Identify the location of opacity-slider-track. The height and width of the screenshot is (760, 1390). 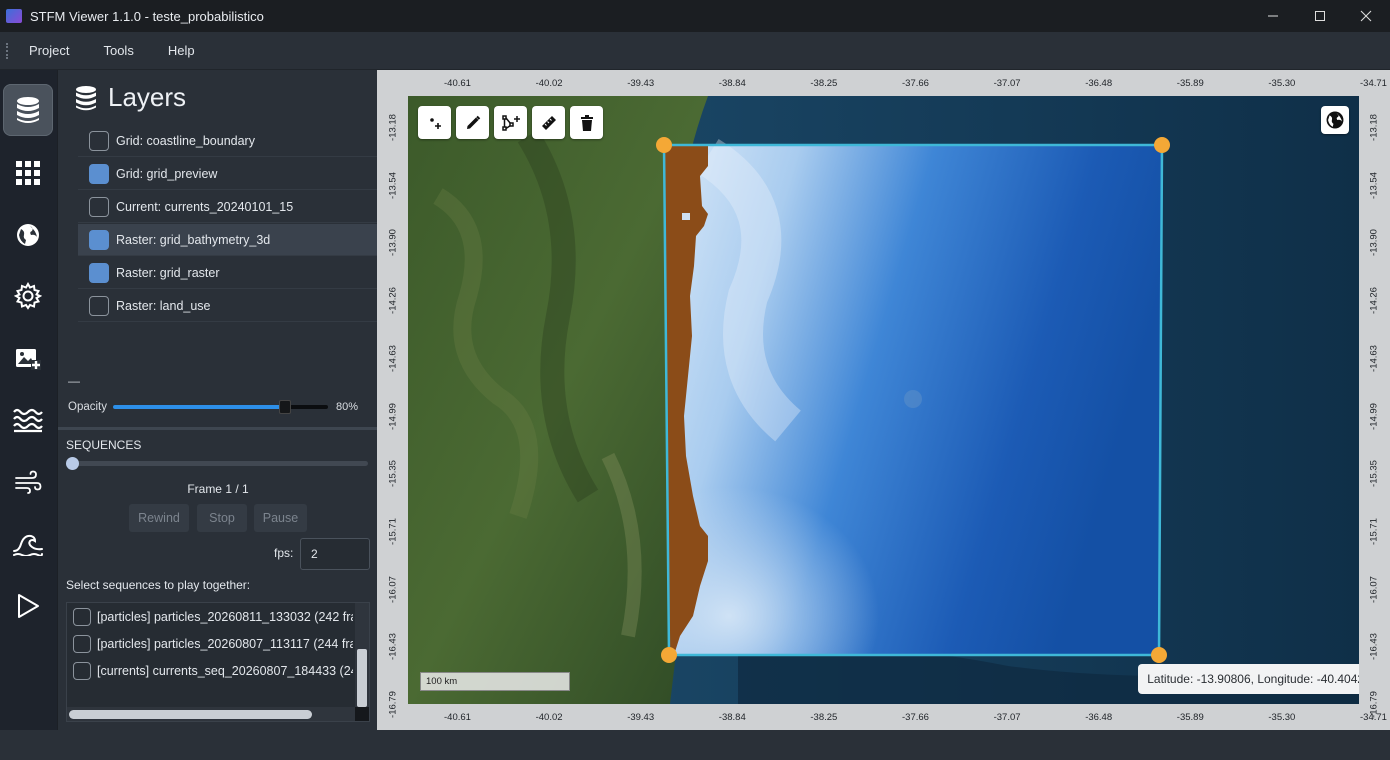
(220, 407).